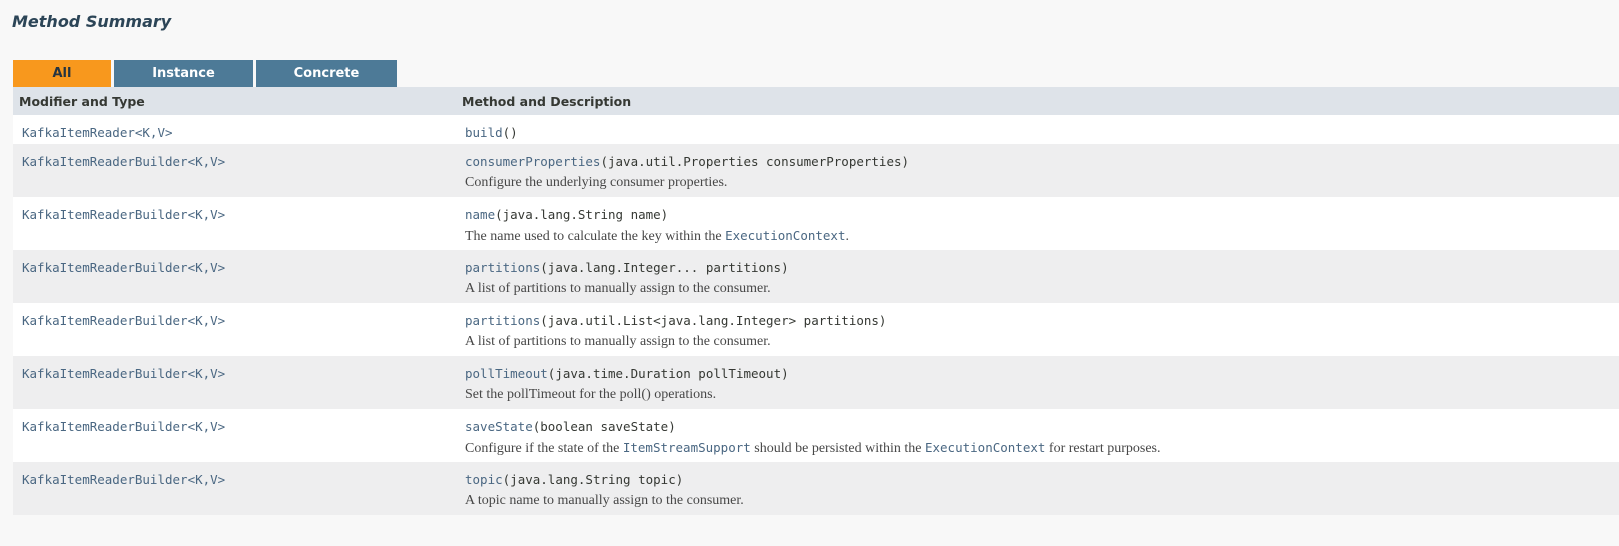 The height and width of the screenshot is (546, 1619). I want to click on column-header-modifier: Modifier and Type, so click(234, 101).